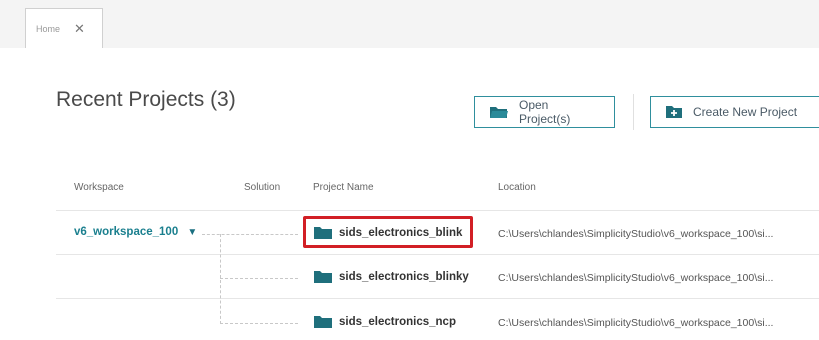  I want to click on tab-home: Home ✕, so click(64, 28).